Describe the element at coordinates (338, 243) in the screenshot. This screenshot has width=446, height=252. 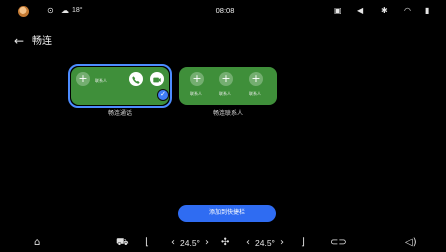
I see `vehicle-icon: ⊂⊃` at that location.